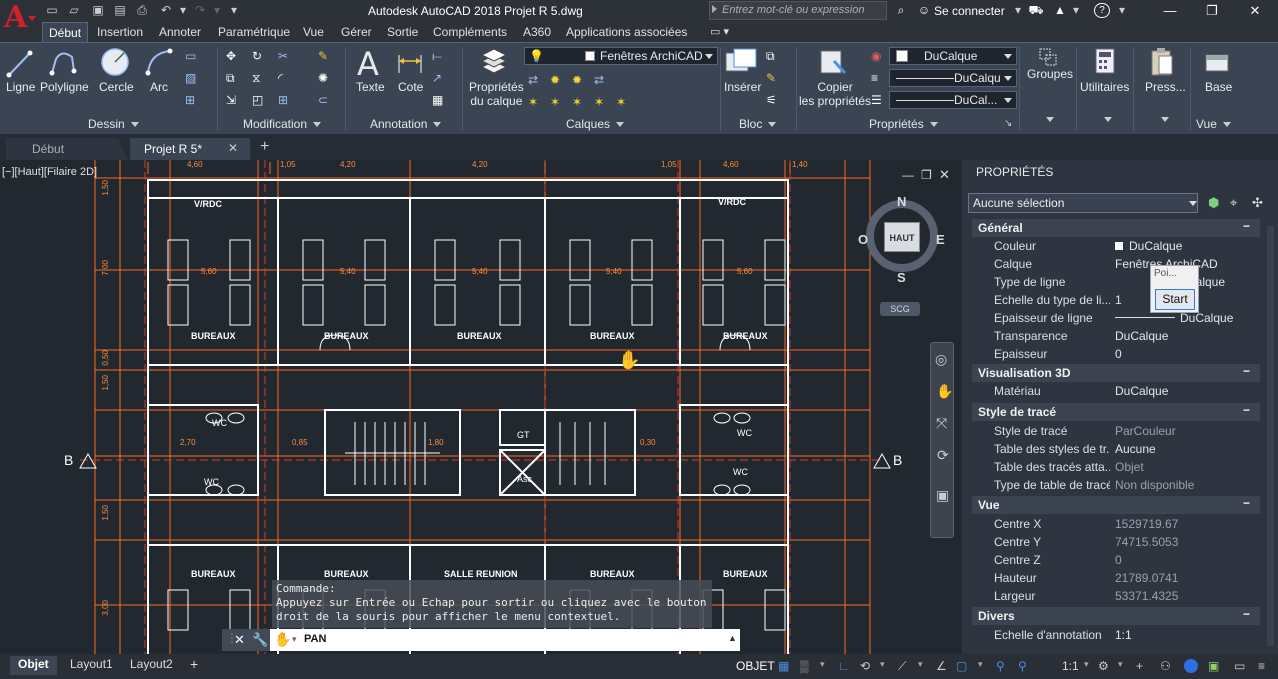 Image resolution: width=1278 pixels, height=679 pixels. I want to click on start-button: Start, so click(1175, 299).